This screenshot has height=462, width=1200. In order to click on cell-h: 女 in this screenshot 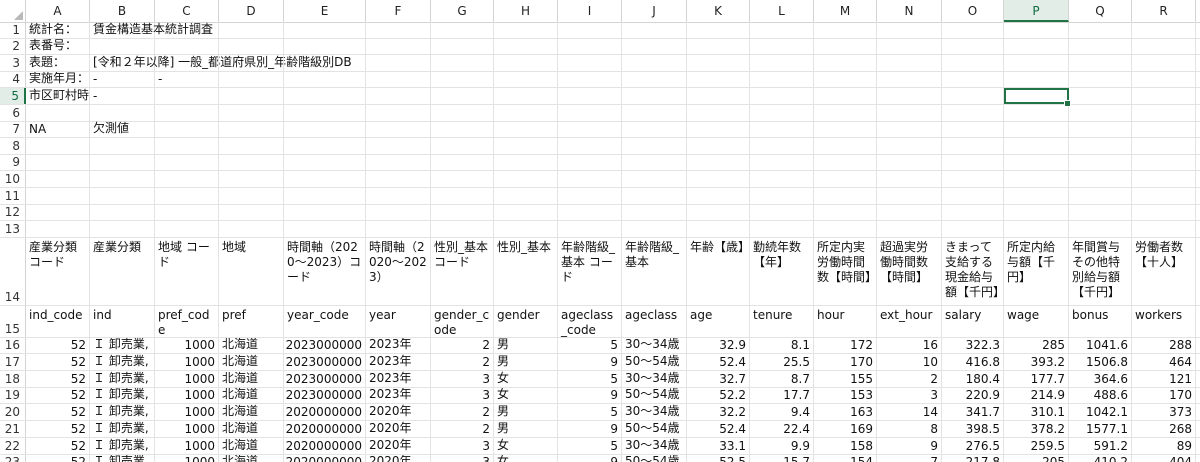, I will do `click(526, 379)`.